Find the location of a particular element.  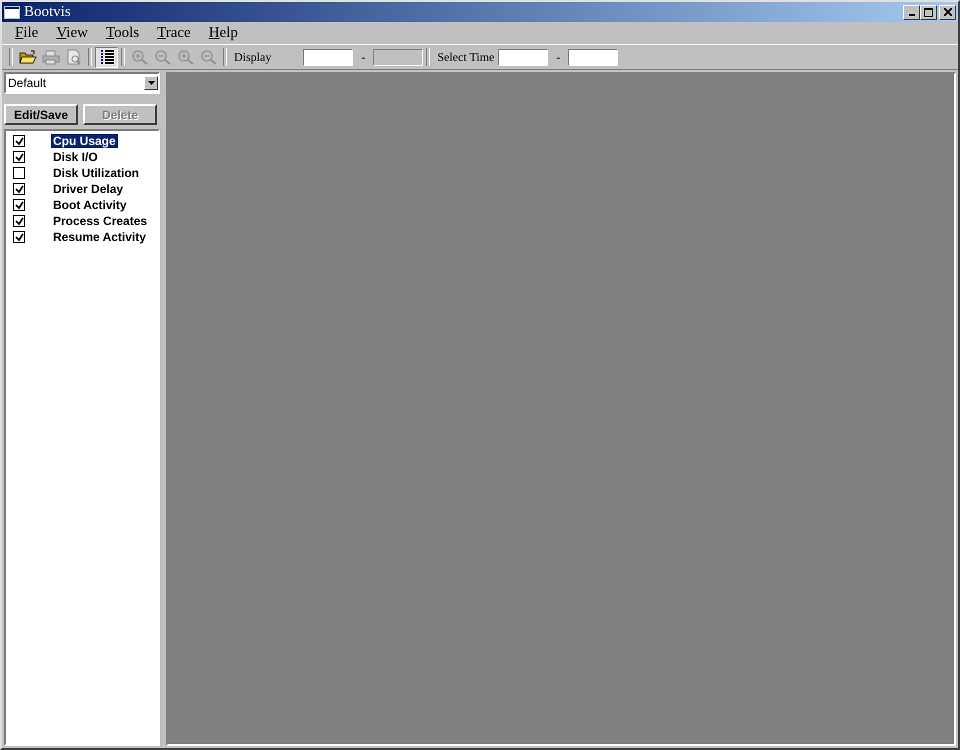

close-button is located at coordinates (947, 12).